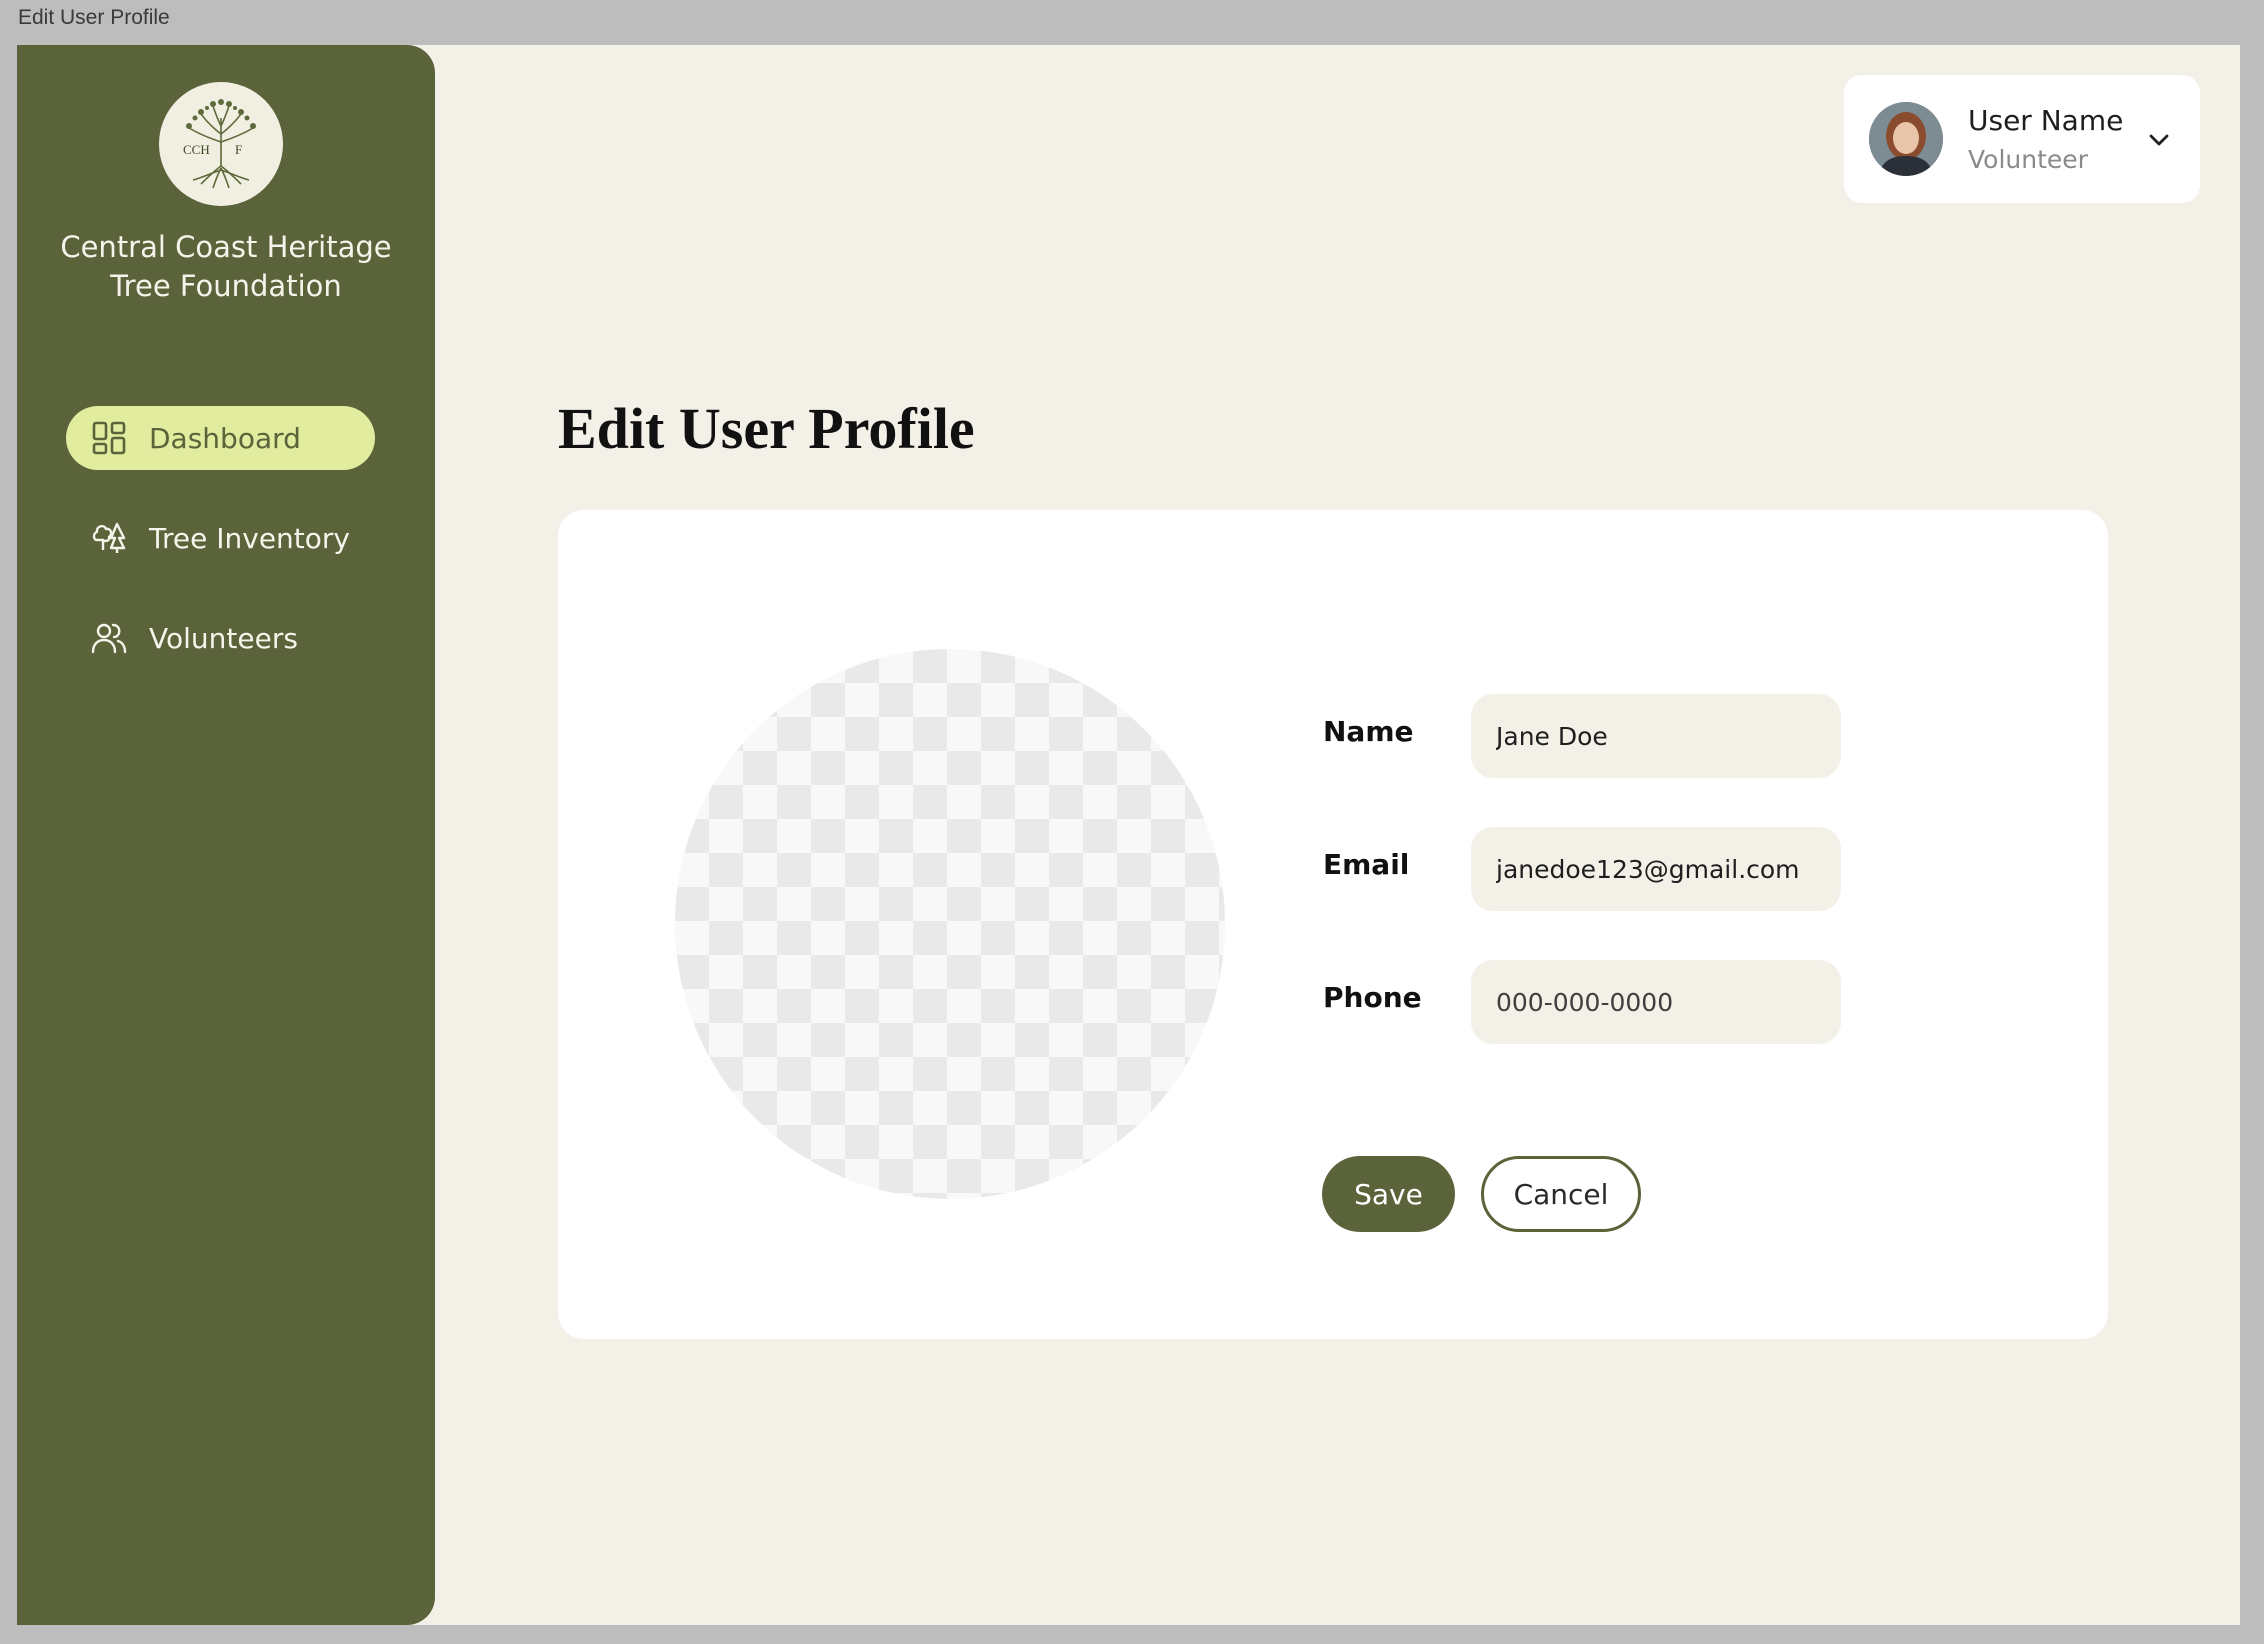 The width and height of the screenshot is (2264, 1644). What do you see at coordinates (950, 924) in the screenshot?
I see `profile-photo-placeholder` at bounding box center [950, 924].